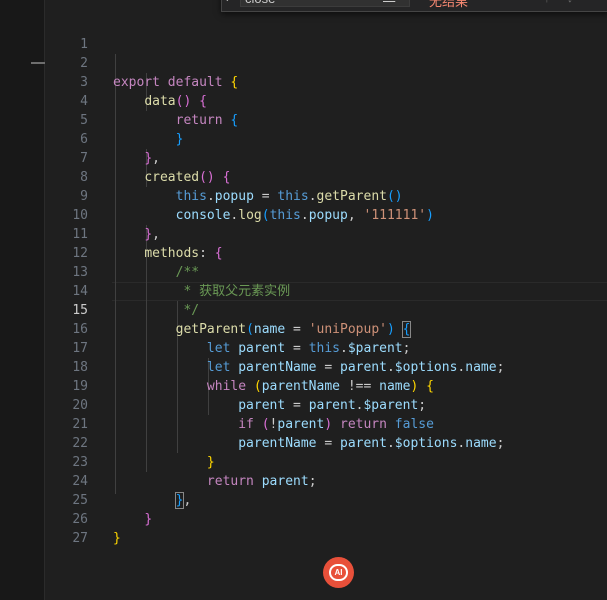 This screenshot has height=600, width=607. Describe the element at coordinates (102, 214) in the screenshot. I see `code-line: 10 },` at that location.